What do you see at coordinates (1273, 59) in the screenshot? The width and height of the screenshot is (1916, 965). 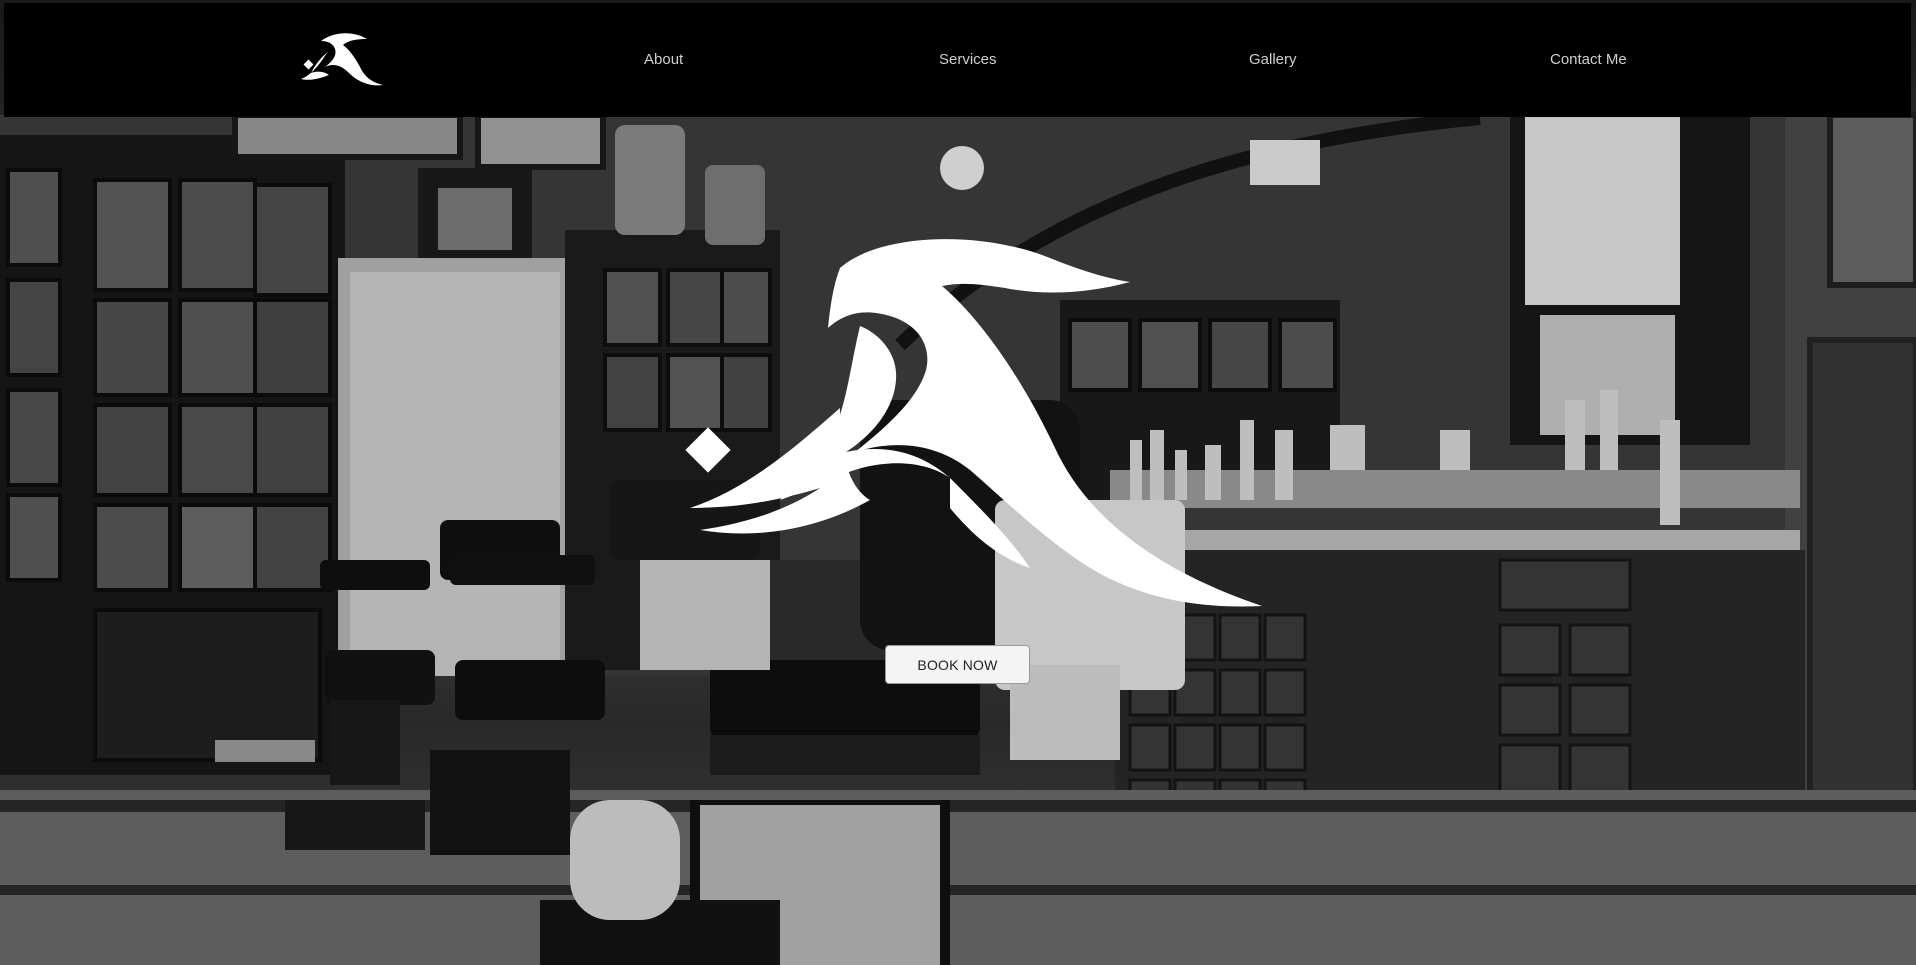 I see `nav-link-gallery: Gallery` at bounding box center [1273, 59].